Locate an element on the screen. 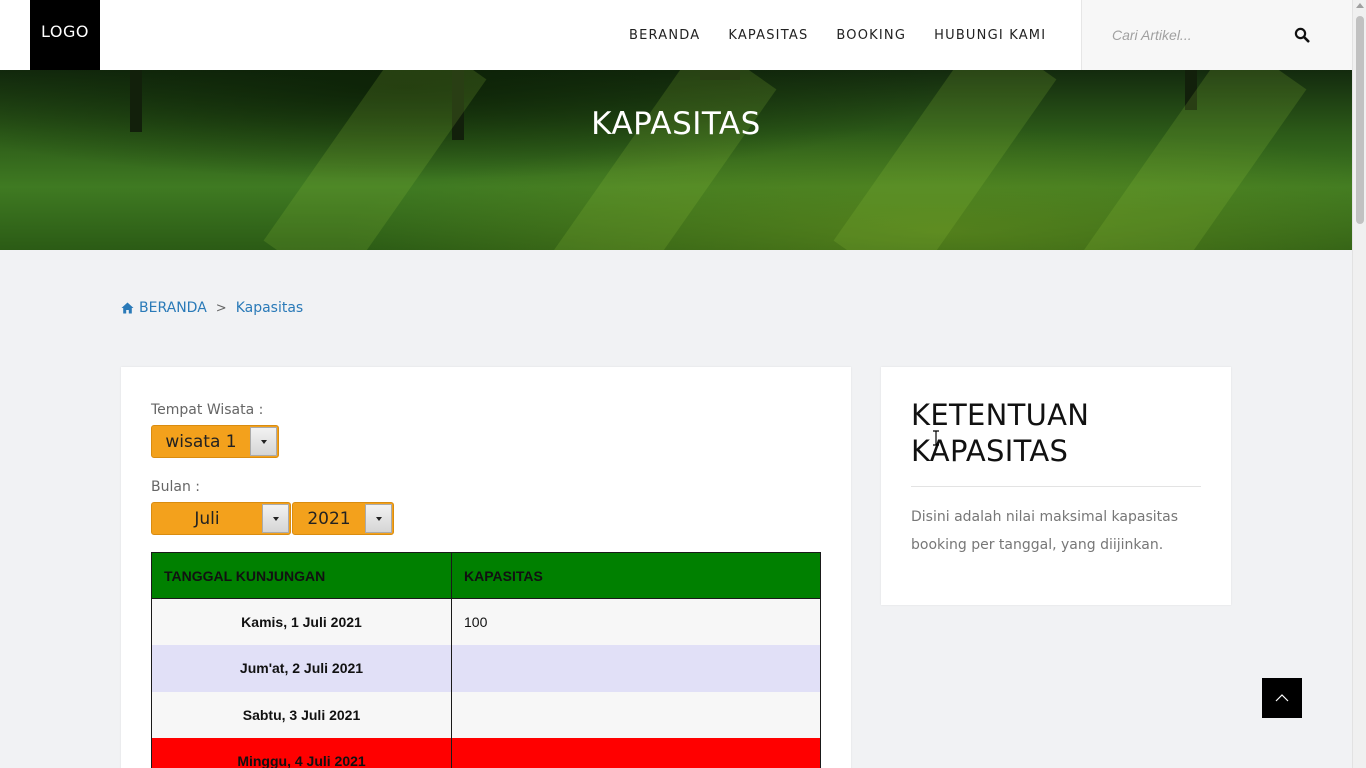 Image resolution: width=1366 pixels, height=768 pixels. nav-hubungi-kami: HUBUNGI KAMI is located at coordinates (990, 35).